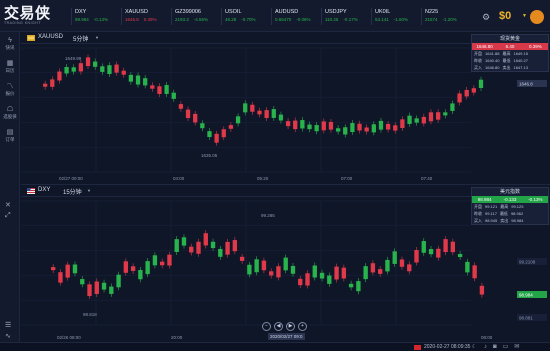 The width and height of the screenshot is (550, 351). I want to click on quote-price-bar: 98.984 -0.133 -0.13%, so click(510, 199).